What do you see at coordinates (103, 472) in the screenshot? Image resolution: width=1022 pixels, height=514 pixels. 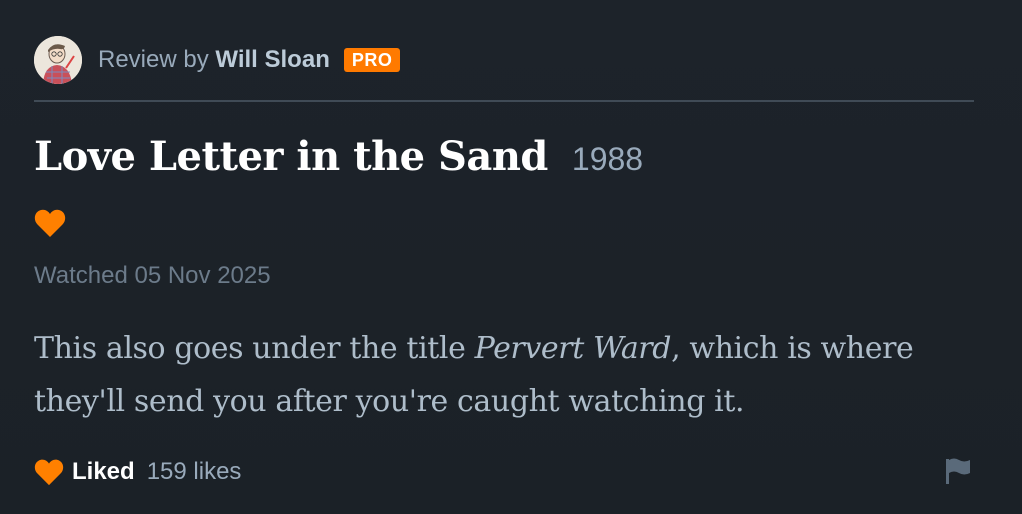 I see `liked-toggle: Liked` at bounding box center [103, 472].